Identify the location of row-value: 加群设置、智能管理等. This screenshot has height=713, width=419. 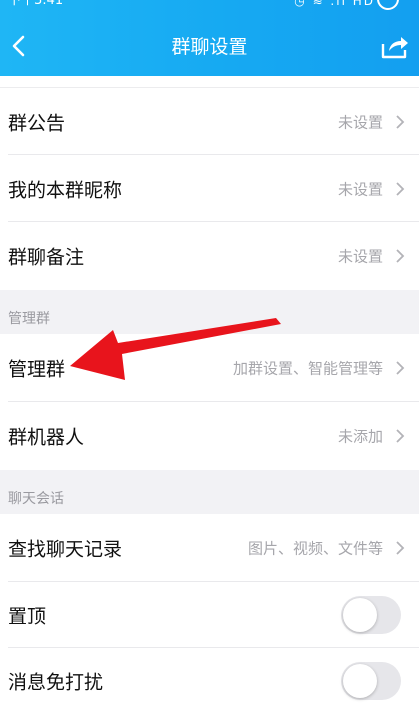
(307, 368).